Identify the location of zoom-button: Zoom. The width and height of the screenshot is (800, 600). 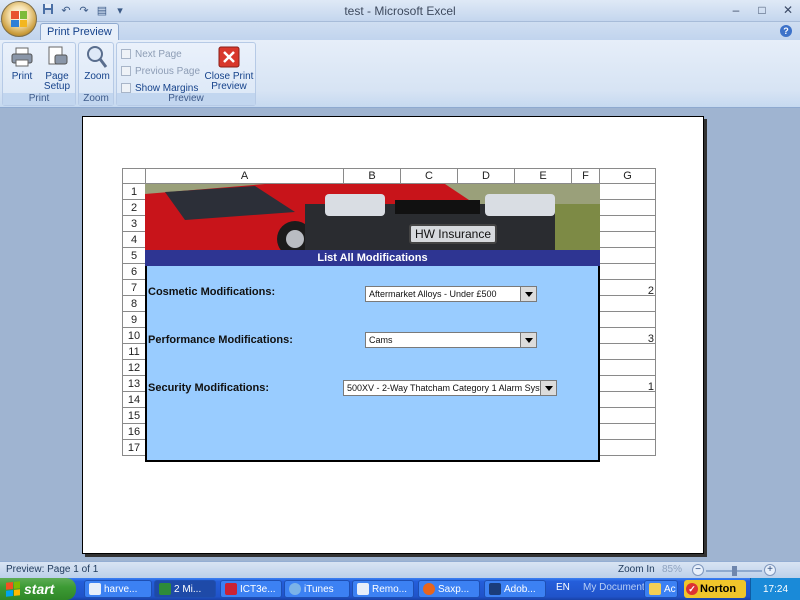
(97, 63).